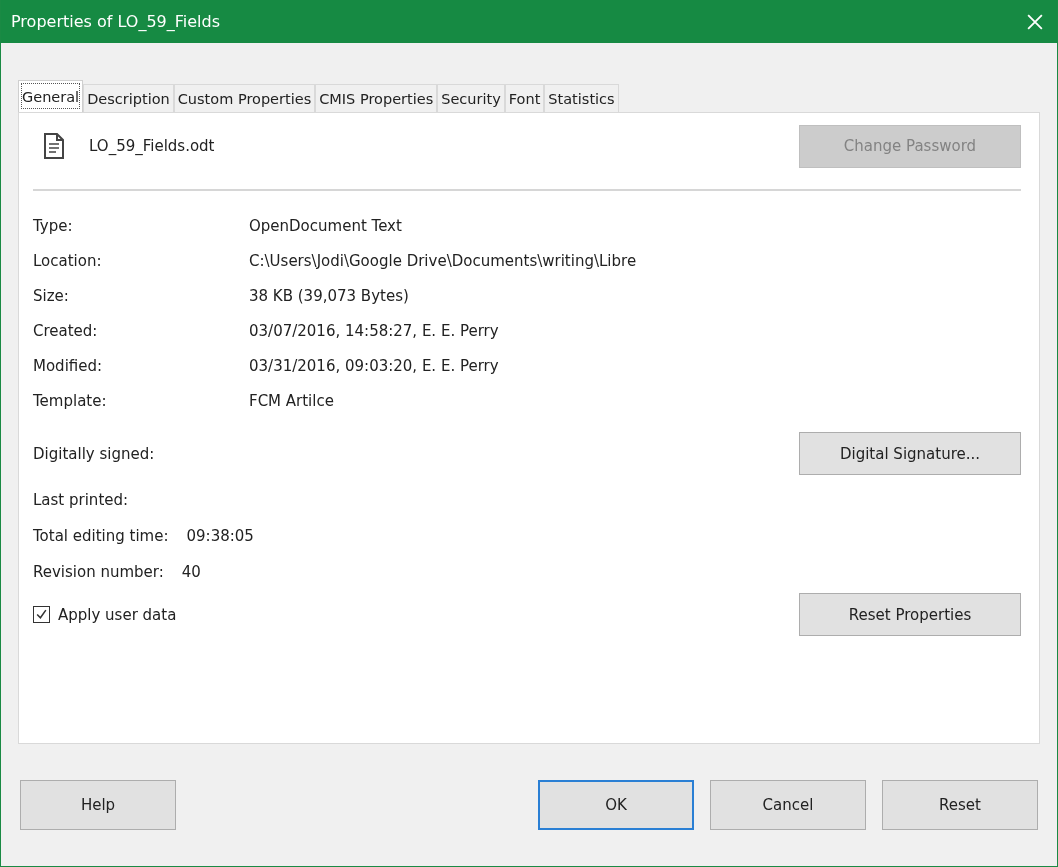 This screenshot has width=1058, height=867. I want to click on tab: Font, so click(524, 98).